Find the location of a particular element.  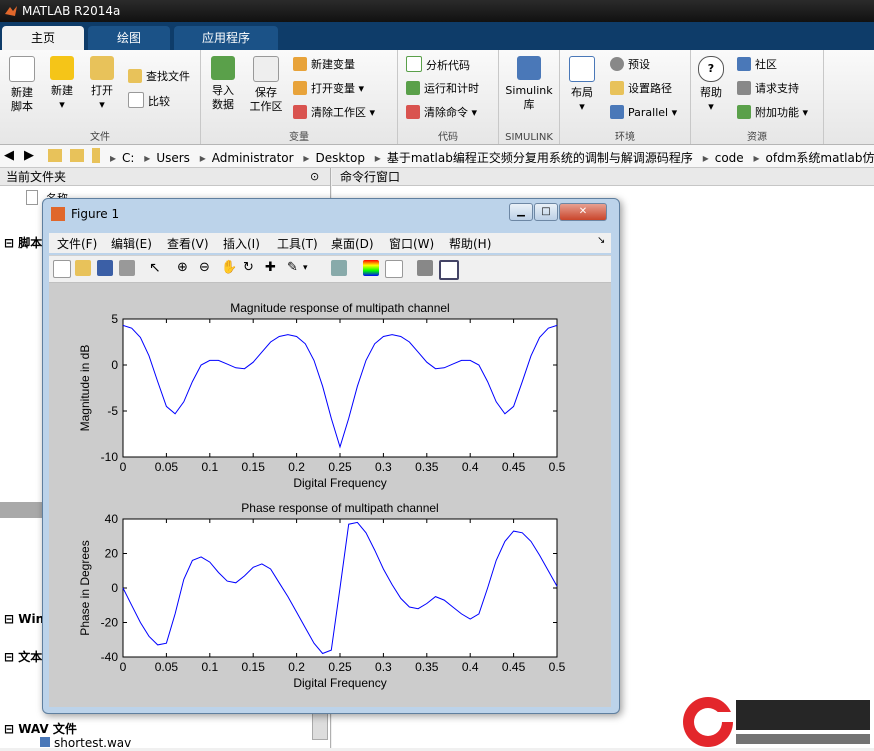

import-data-button: 导入 数据 is located at coordinates (223, 84).